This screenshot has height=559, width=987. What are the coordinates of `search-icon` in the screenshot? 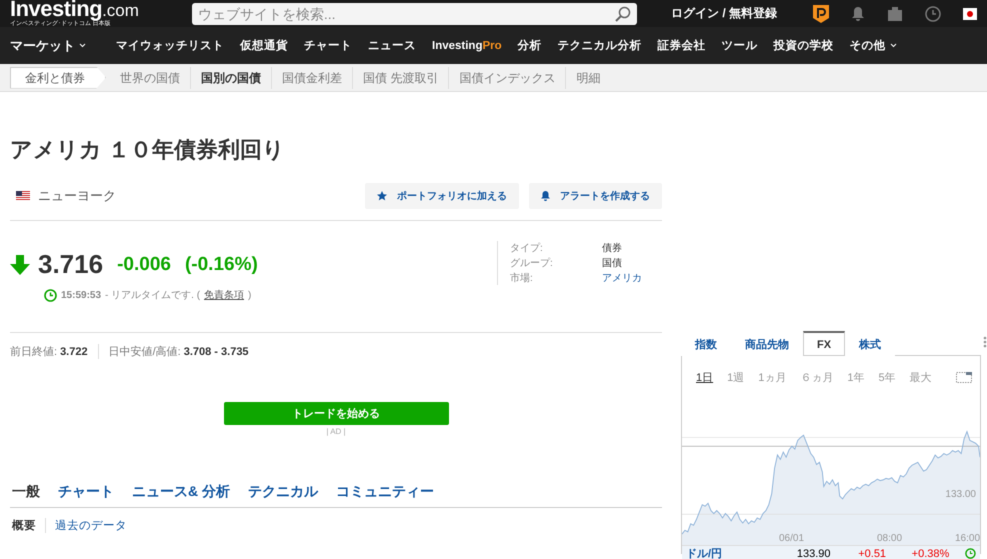 It's located at (622, 14).